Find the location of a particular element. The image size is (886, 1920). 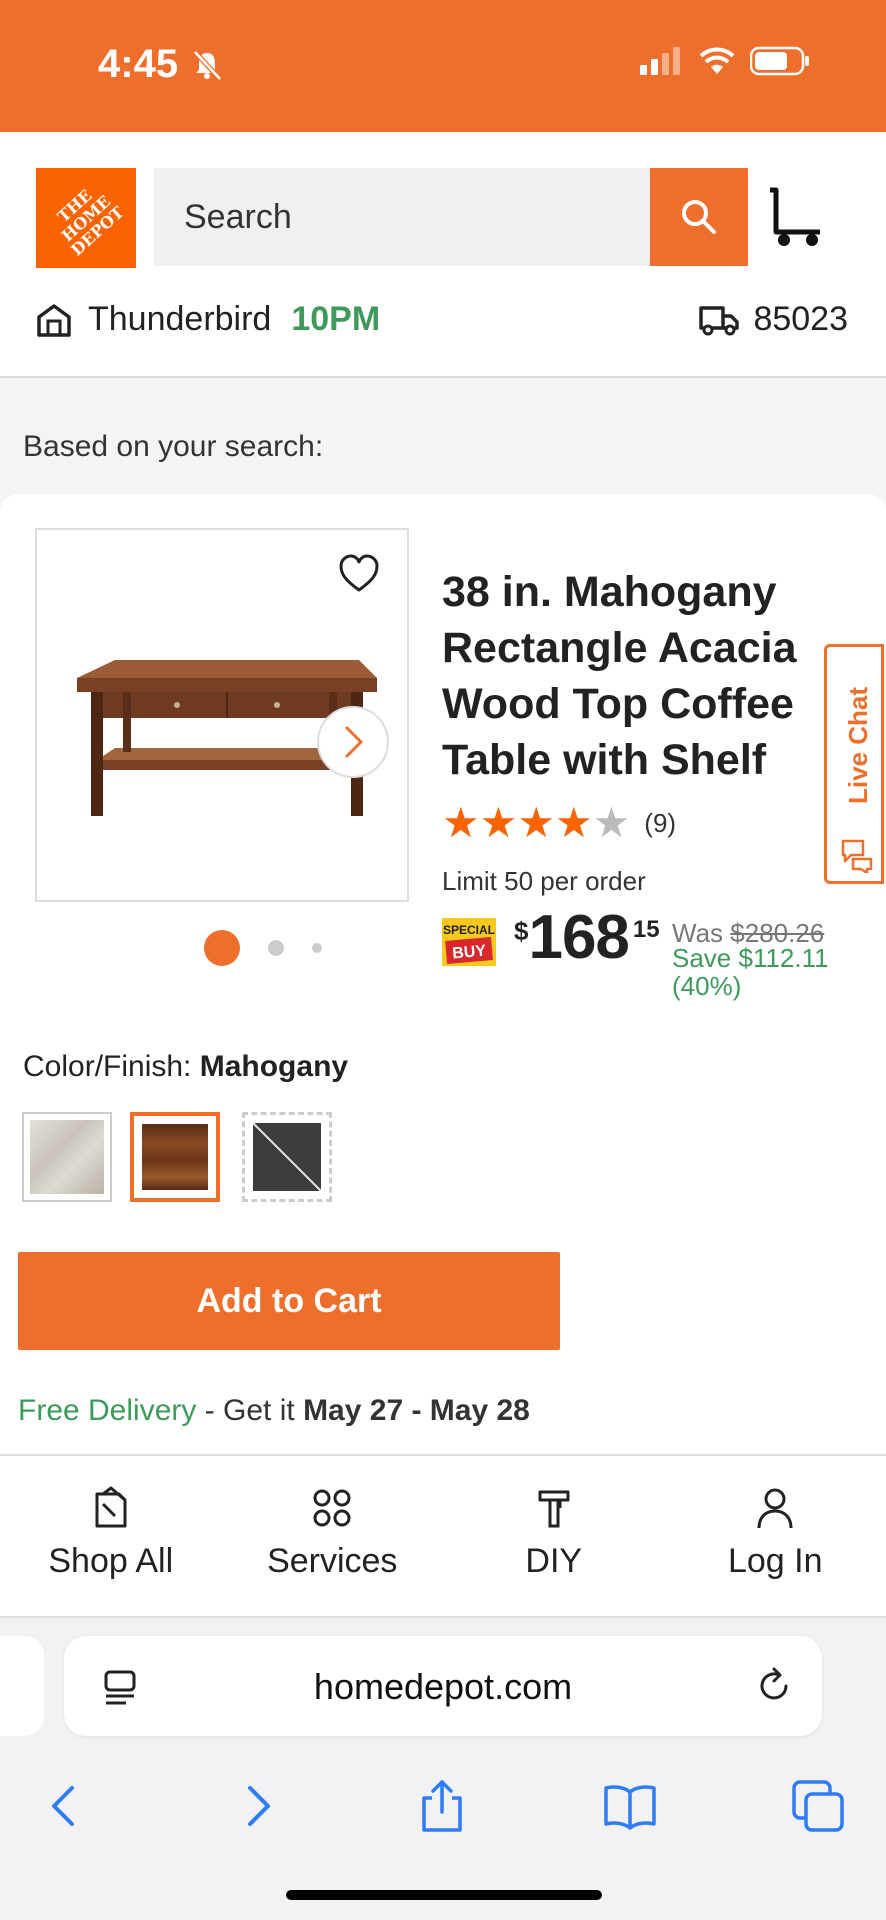

swatch-unavailable-fill is located at coordinates (287, 1157).